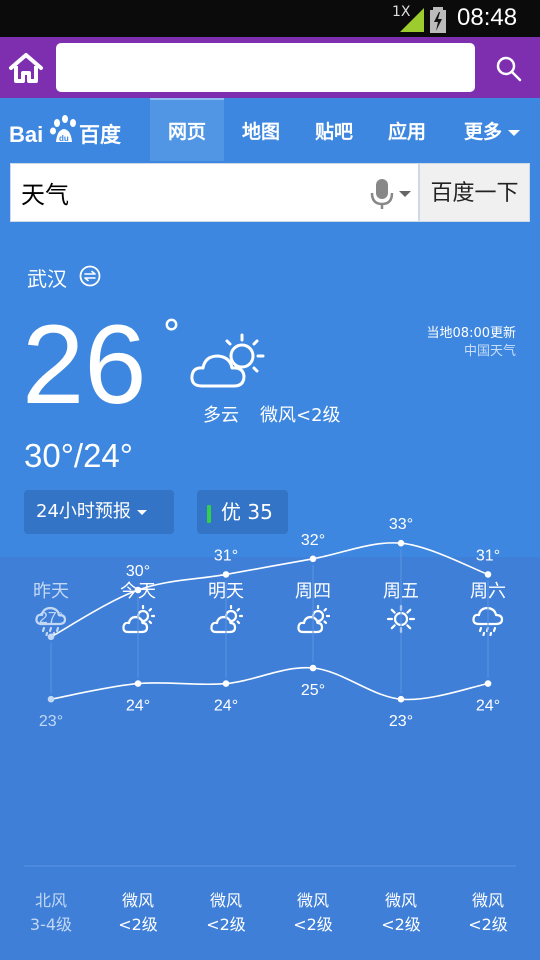  Describe the element at coordinates (382, 194) in the screenshot. I see `microphone-icon` at that location.